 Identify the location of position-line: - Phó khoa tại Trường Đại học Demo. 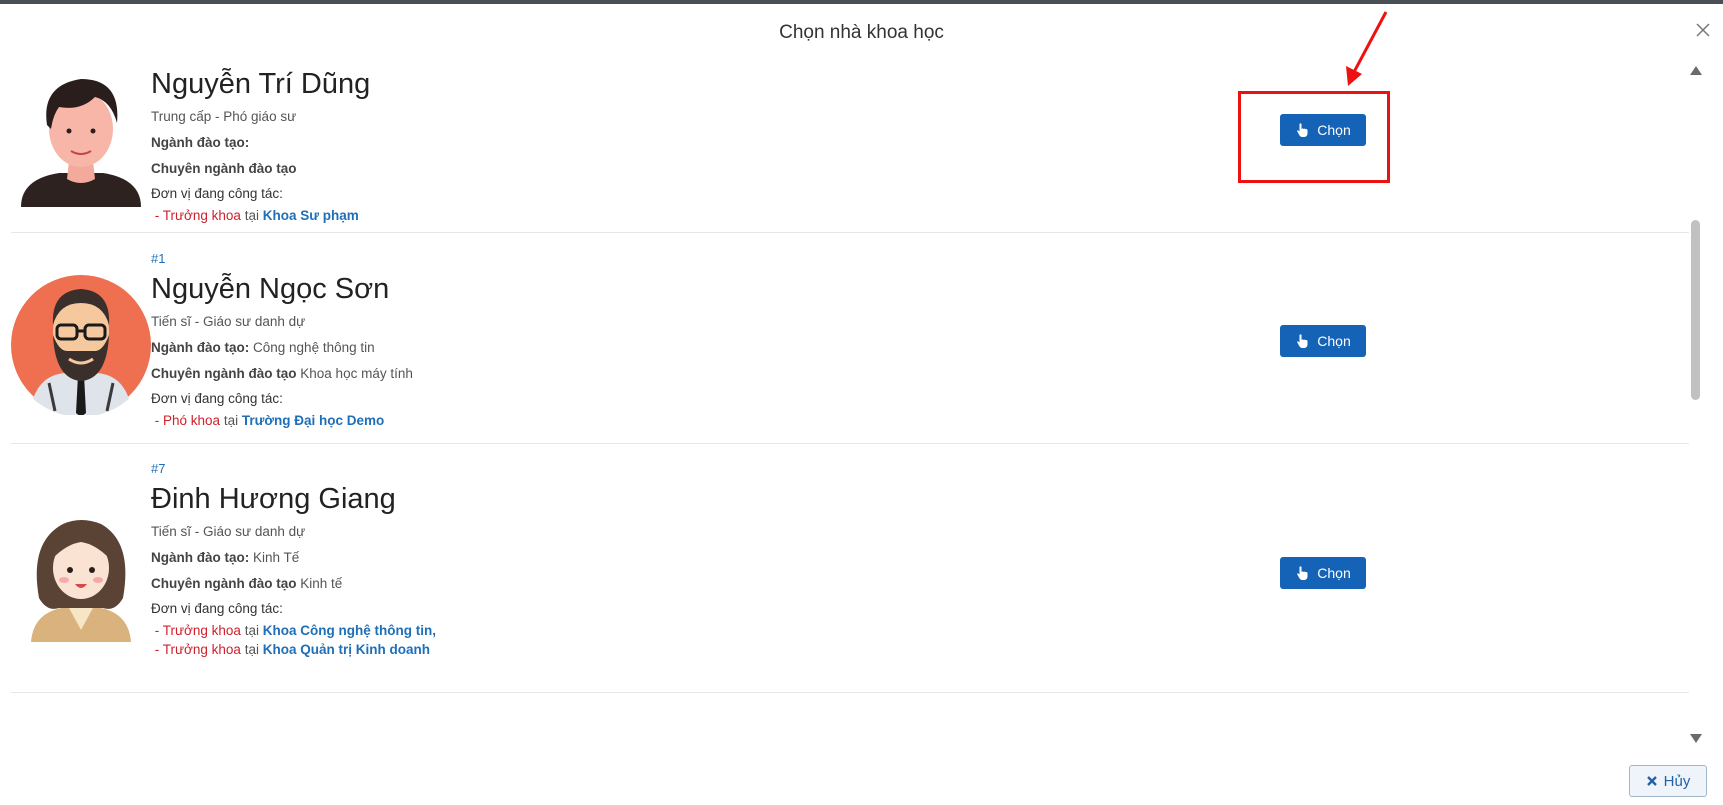
(268, 420).